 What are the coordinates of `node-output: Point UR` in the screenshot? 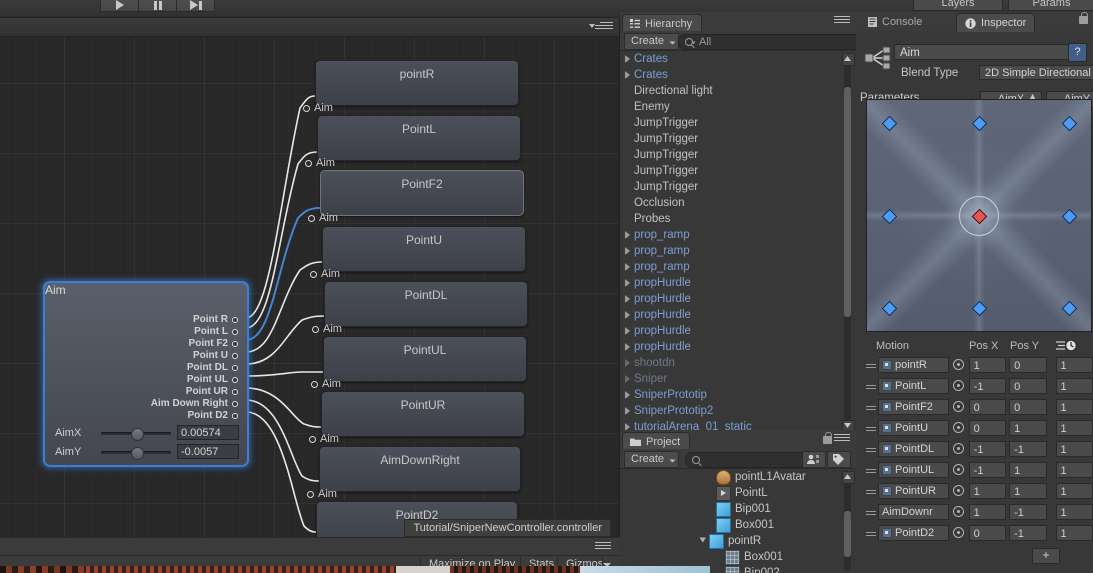 It's located at (194, 392).